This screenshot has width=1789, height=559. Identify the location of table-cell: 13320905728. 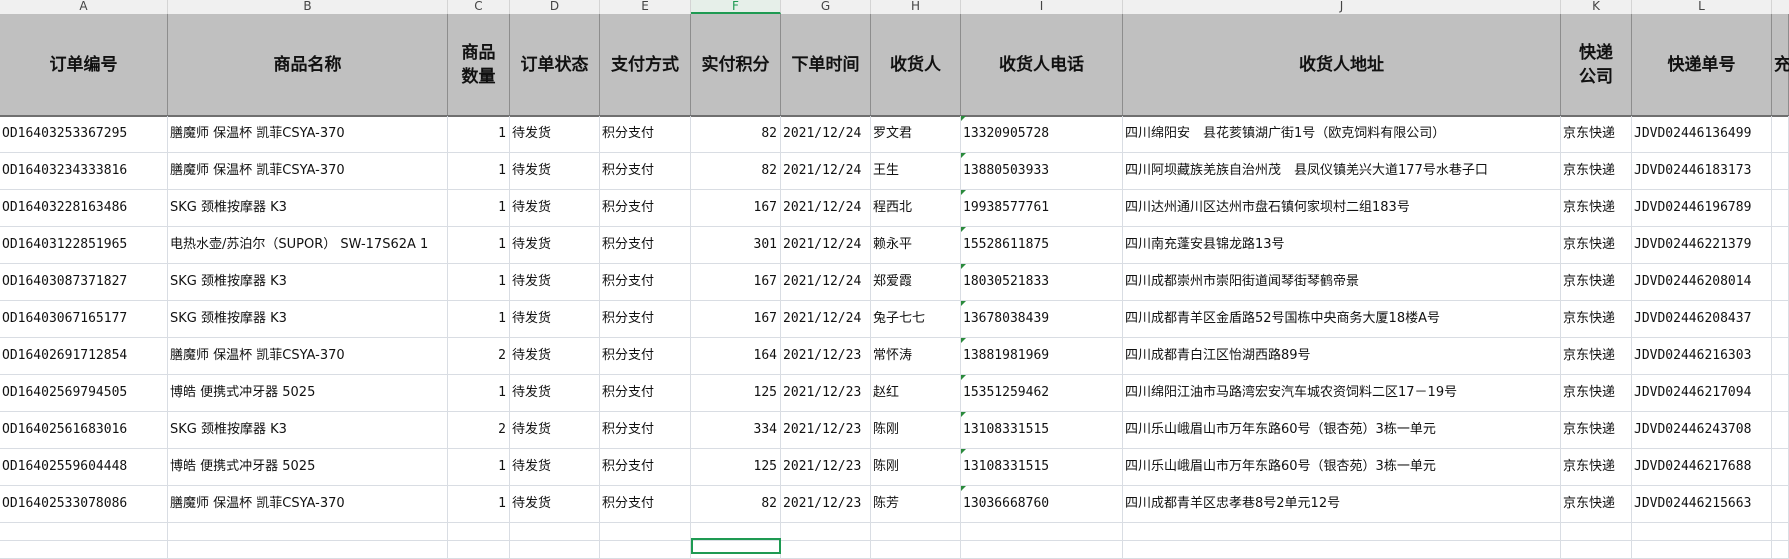
(1042, 134).